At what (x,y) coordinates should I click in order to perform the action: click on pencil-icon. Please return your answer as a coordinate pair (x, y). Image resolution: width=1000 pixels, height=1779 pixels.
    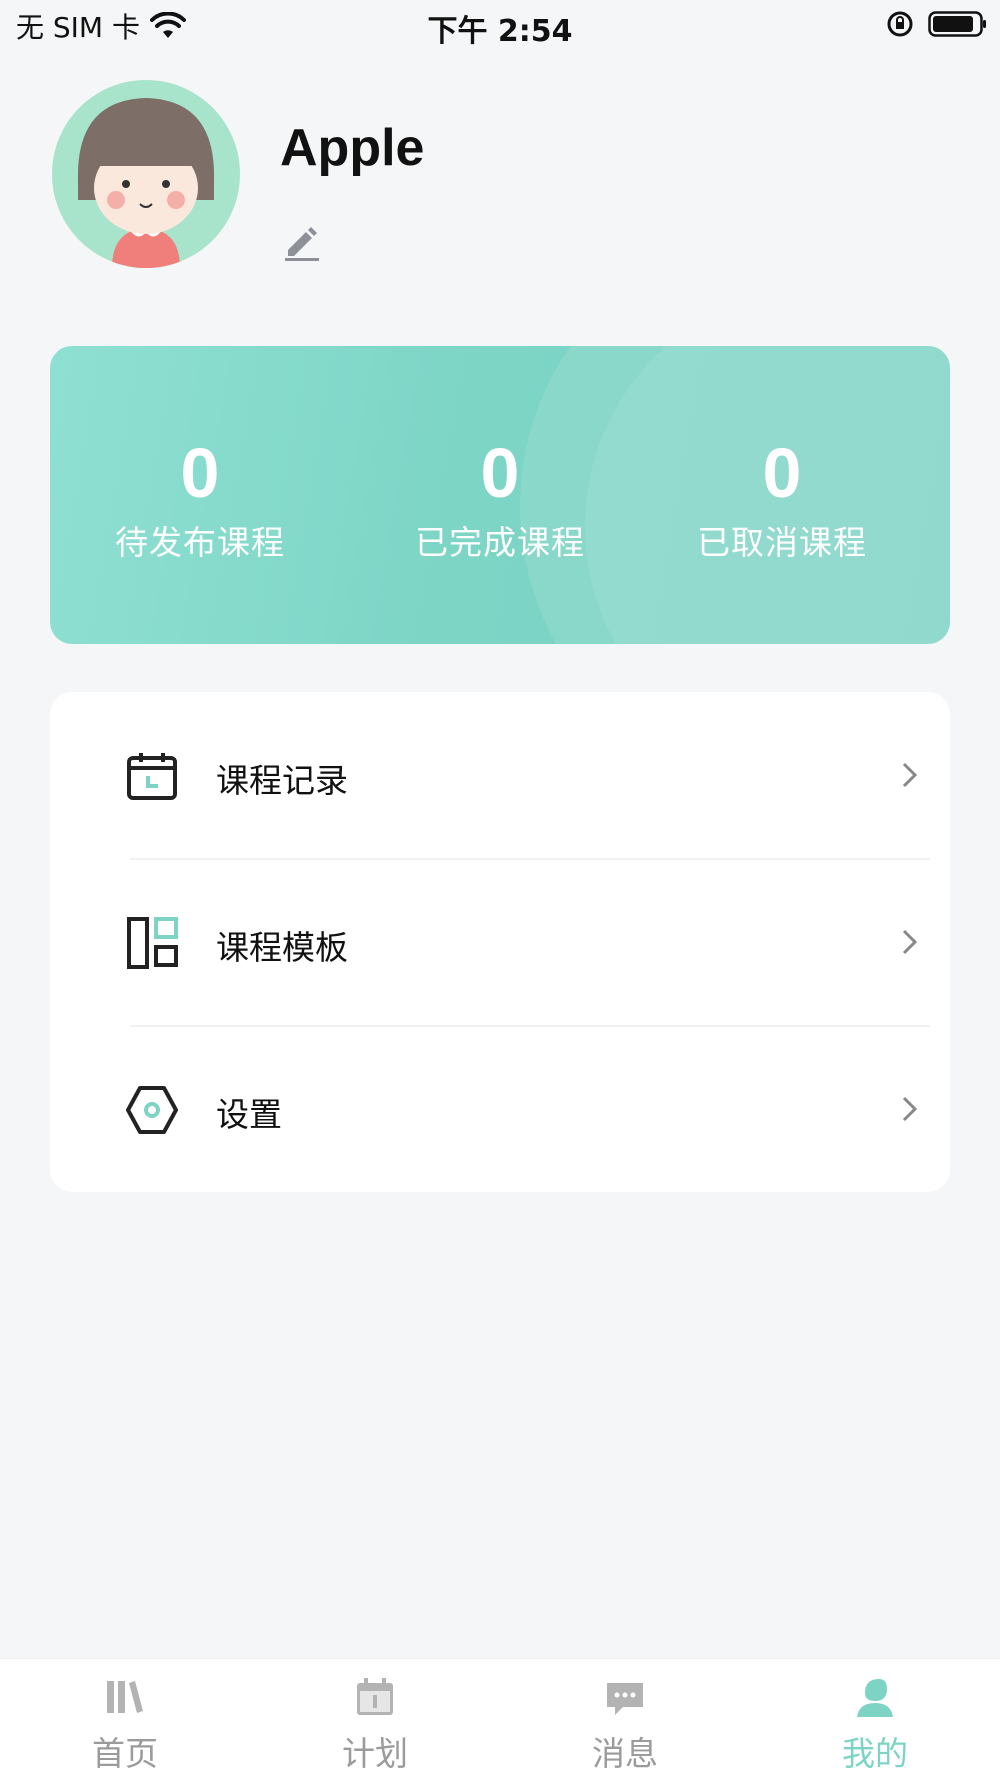
    Looking at the image, I should click on (302, 244).